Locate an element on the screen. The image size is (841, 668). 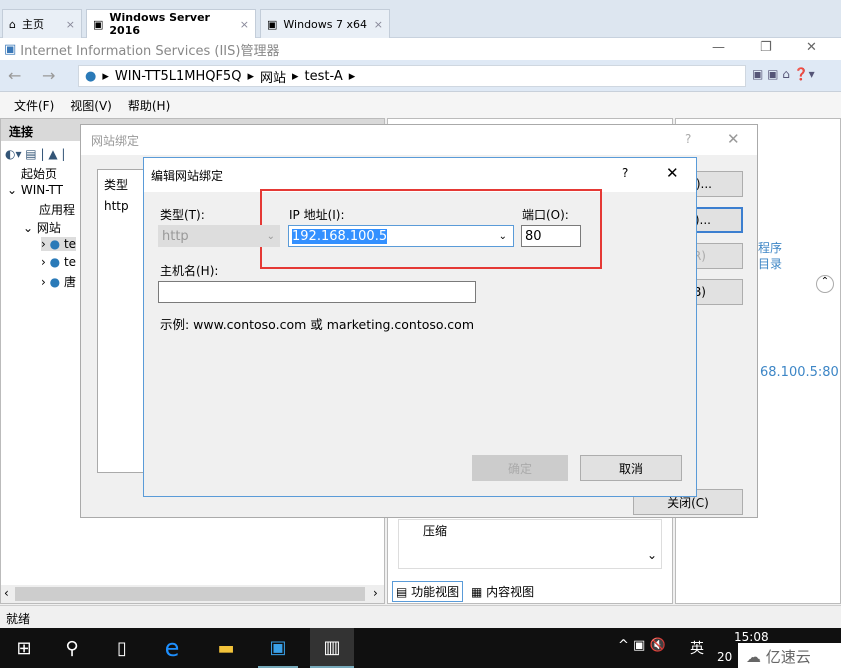
tree-item: ⌄ WIN-TT is located at coordinates (35, 190).